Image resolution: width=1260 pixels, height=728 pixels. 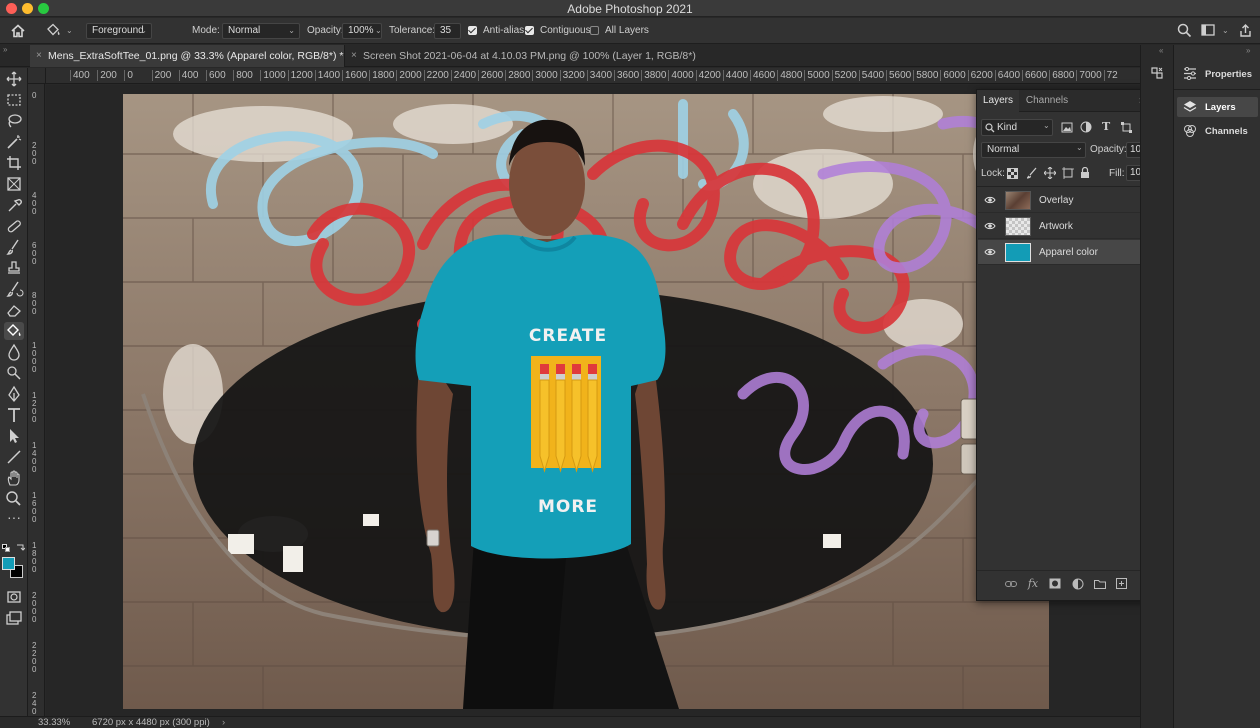 I want to click on more-tools-icon: ···, so click(x=14, y=519).